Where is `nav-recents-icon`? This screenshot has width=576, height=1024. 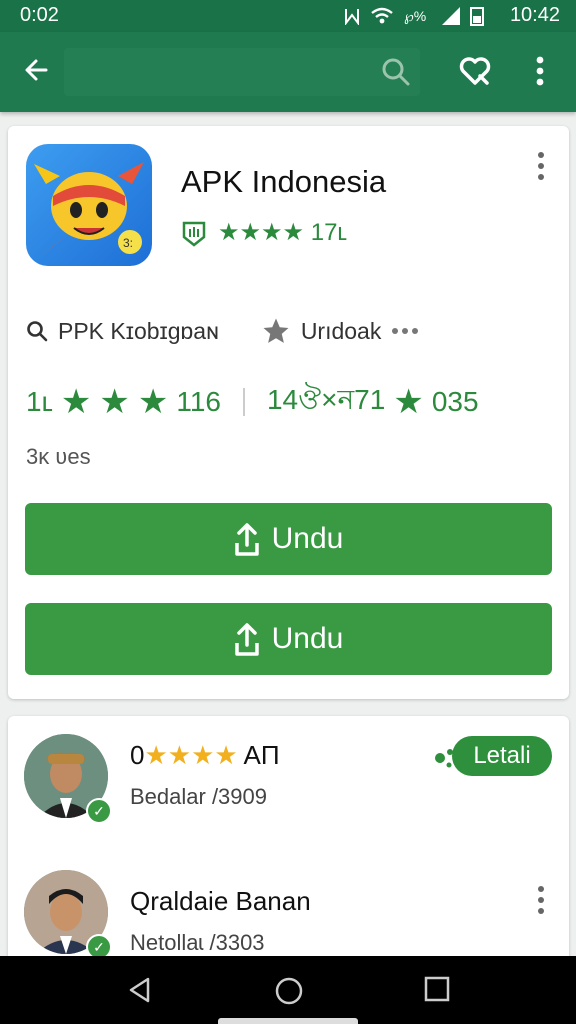 nav-recents-icon is located at coordinates (437, 989).